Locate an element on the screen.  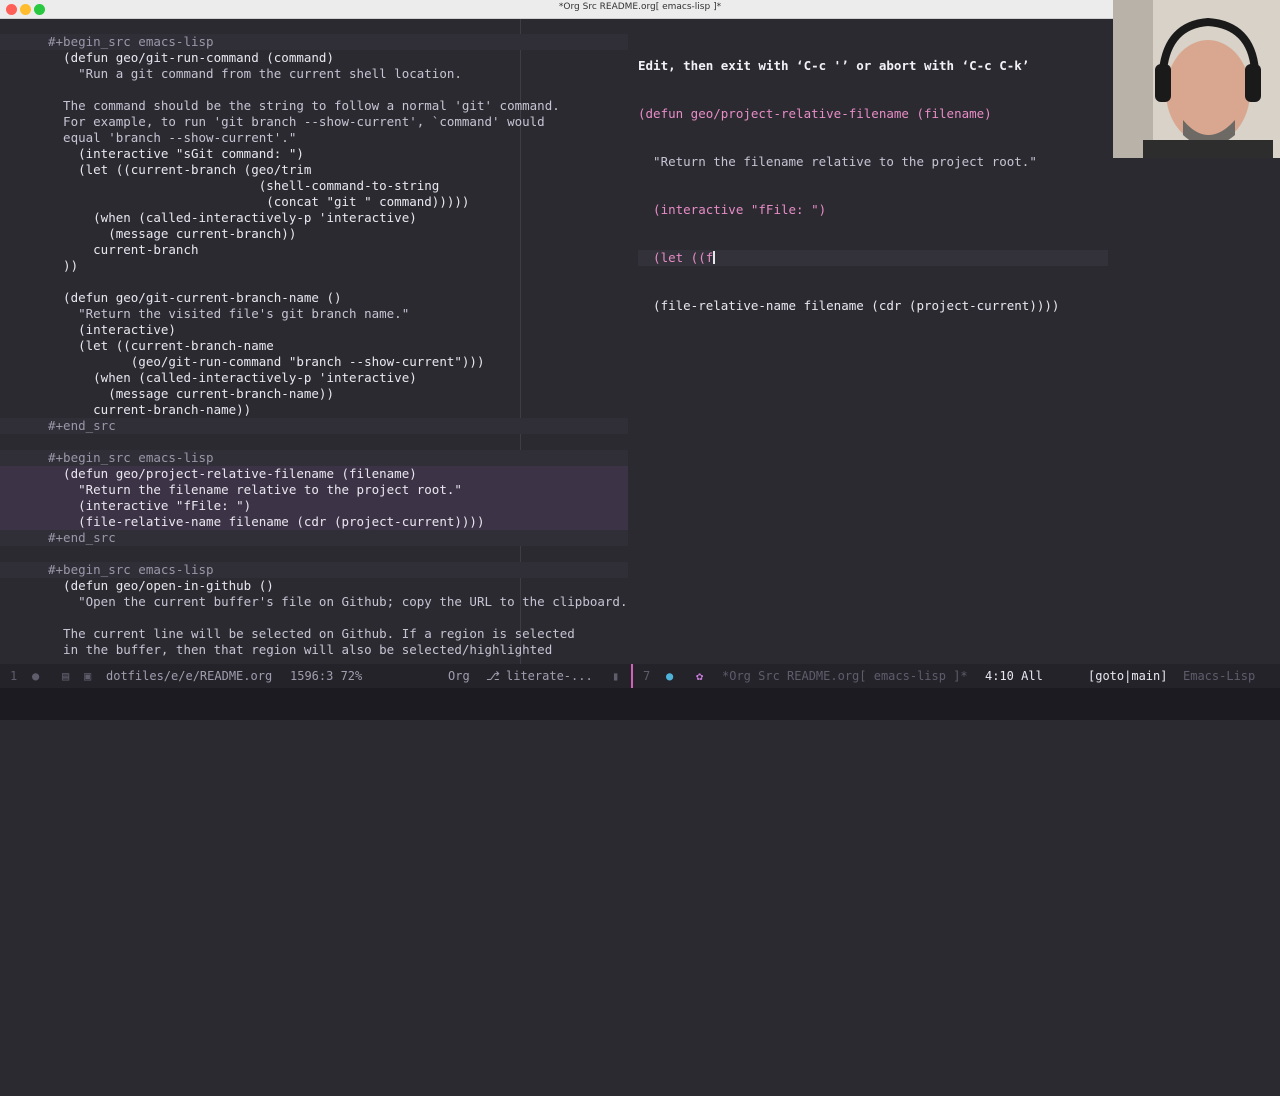
code-line: (interactive "sGit command: ") is located at coordinates (338, 154).